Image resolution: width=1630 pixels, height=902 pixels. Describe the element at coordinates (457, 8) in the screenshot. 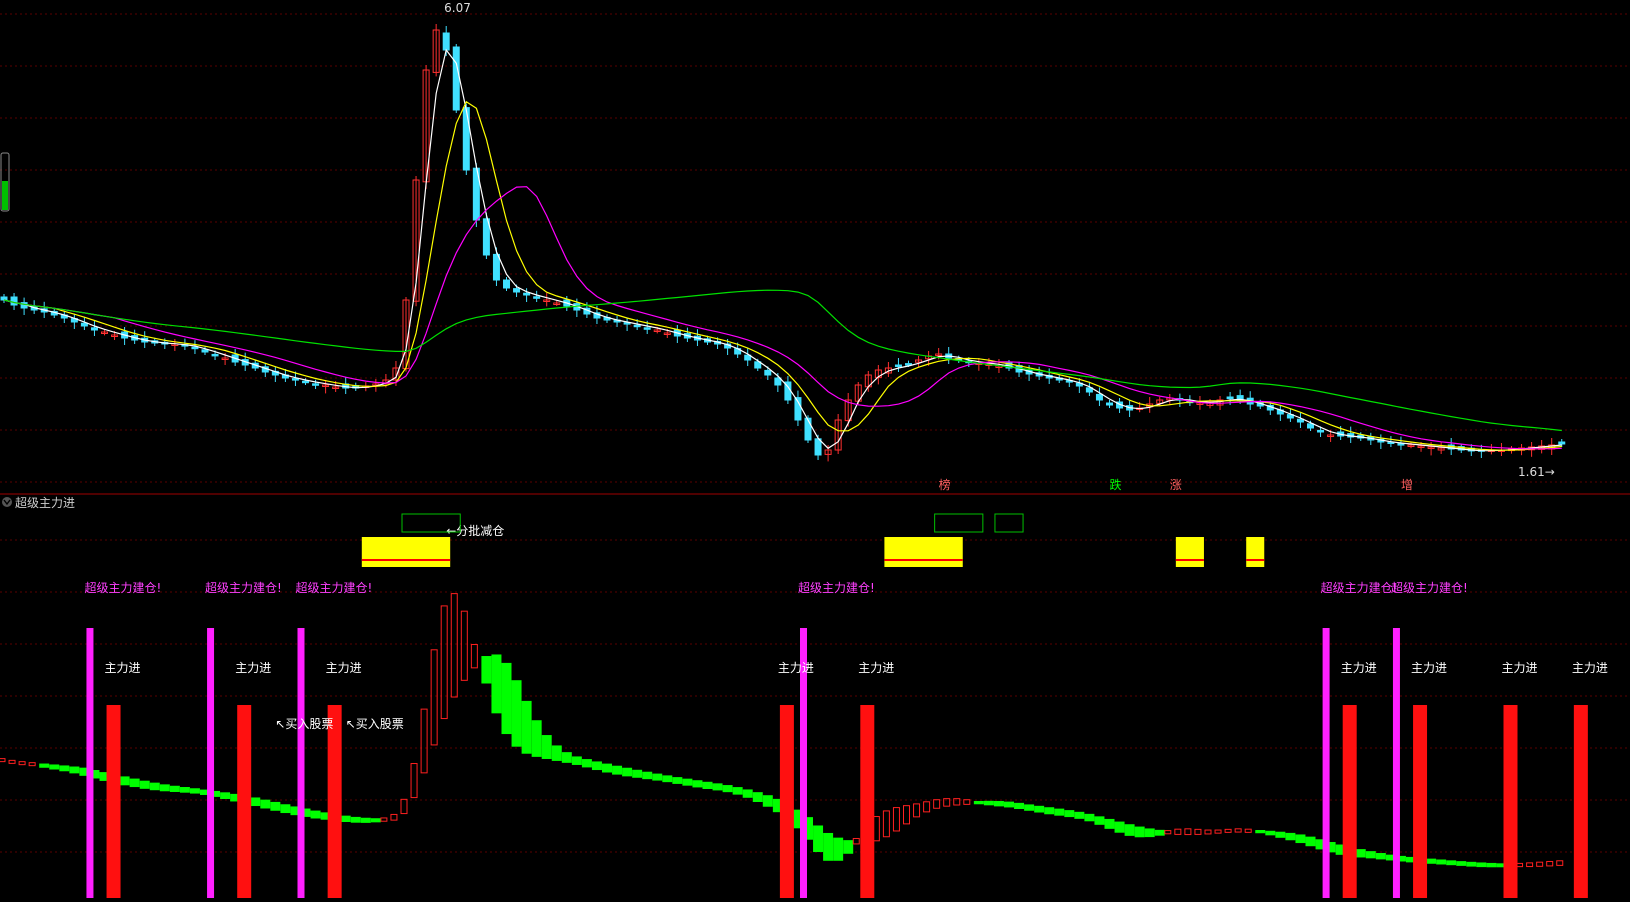

I see `price-high-label: 6.07` at that location.